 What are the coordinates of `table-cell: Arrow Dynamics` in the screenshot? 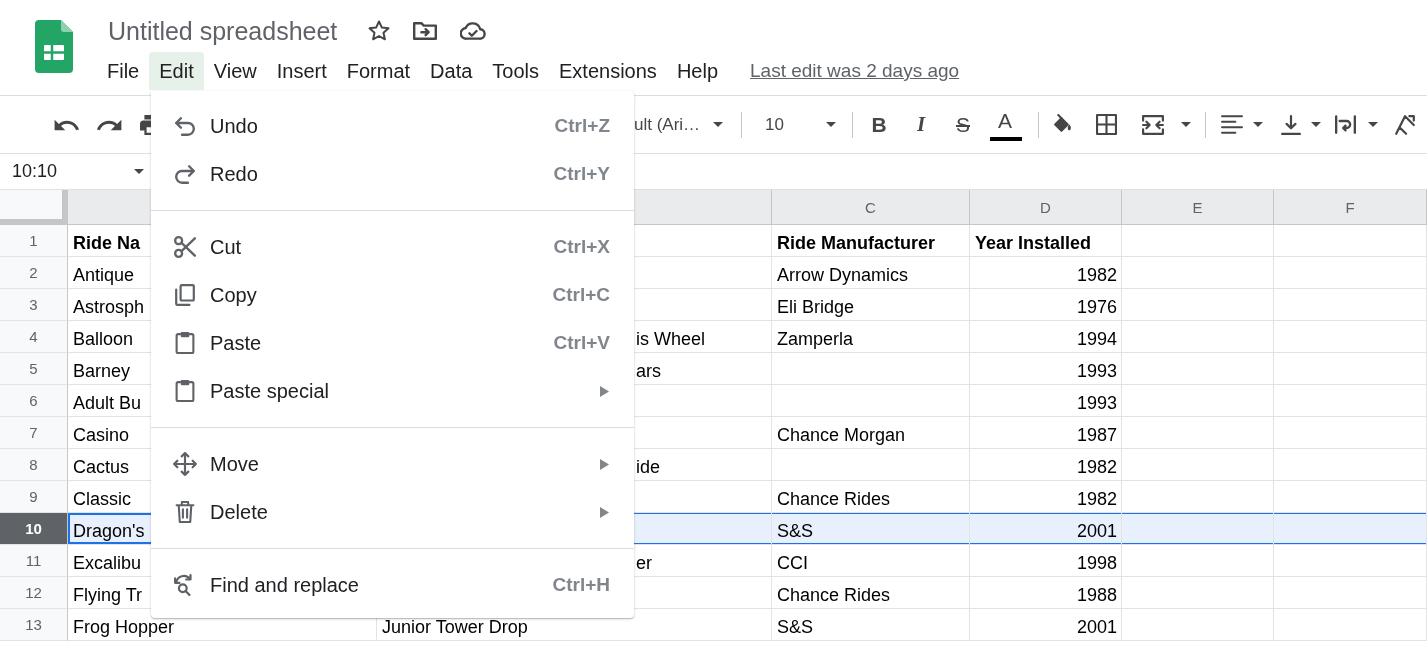 It's located at (871, 273).